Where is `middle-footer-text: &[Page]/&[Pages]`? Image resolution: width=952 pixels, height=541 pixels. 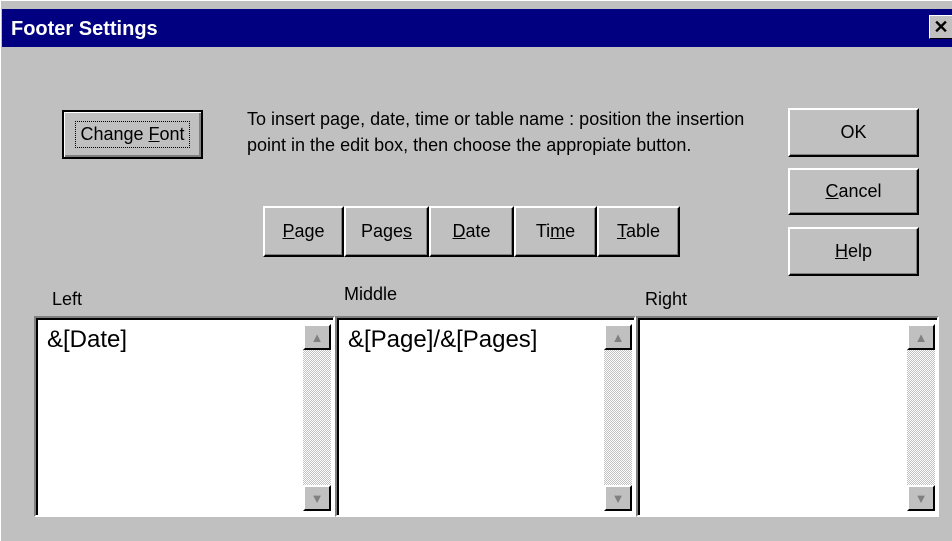
middle-footer-text: &[Page]/&[Pages] is located at coordinates (442, 340).